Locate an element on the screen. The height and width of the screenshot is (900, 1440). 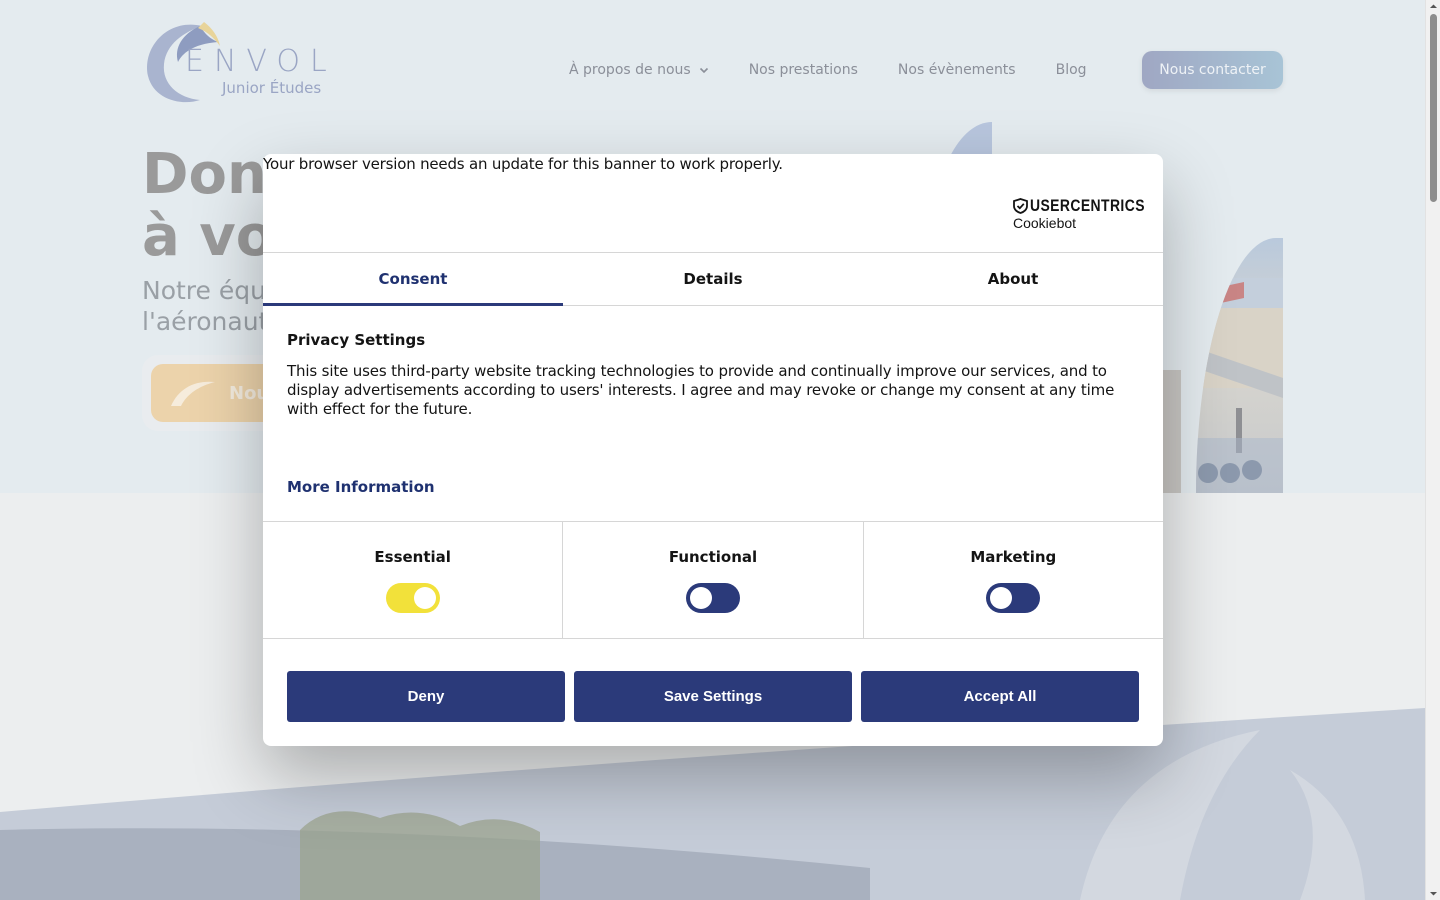
tab-details: Details is located at coordinates (713, 279).